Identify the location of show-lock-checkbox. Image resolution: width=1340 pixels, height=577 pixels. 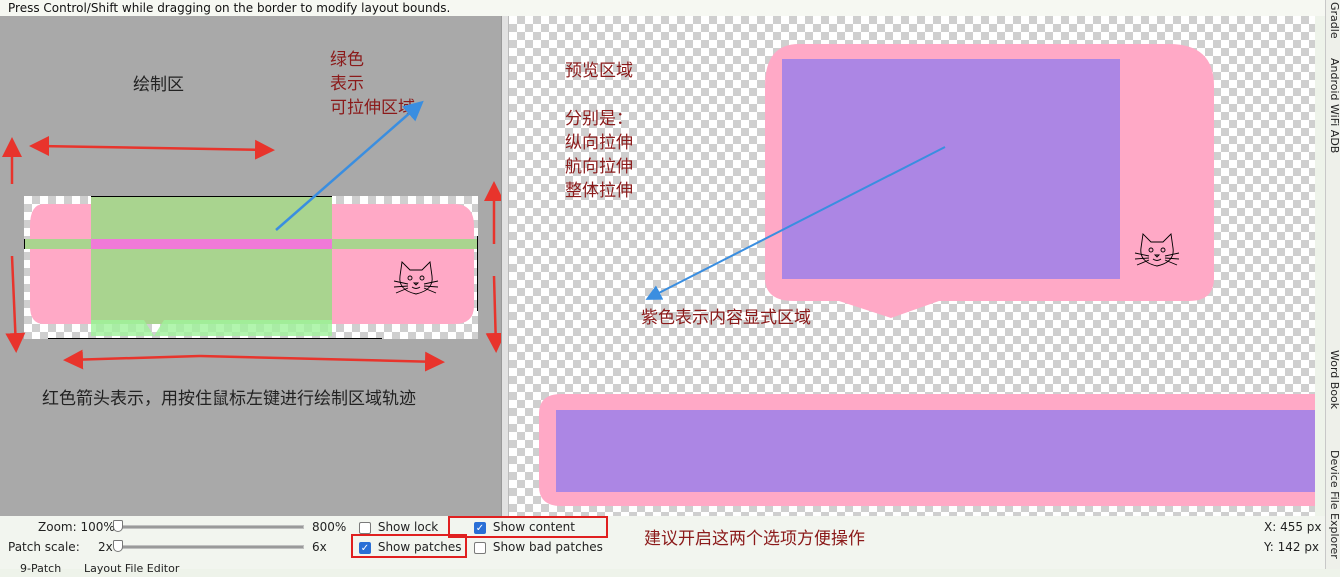
(365, 527).